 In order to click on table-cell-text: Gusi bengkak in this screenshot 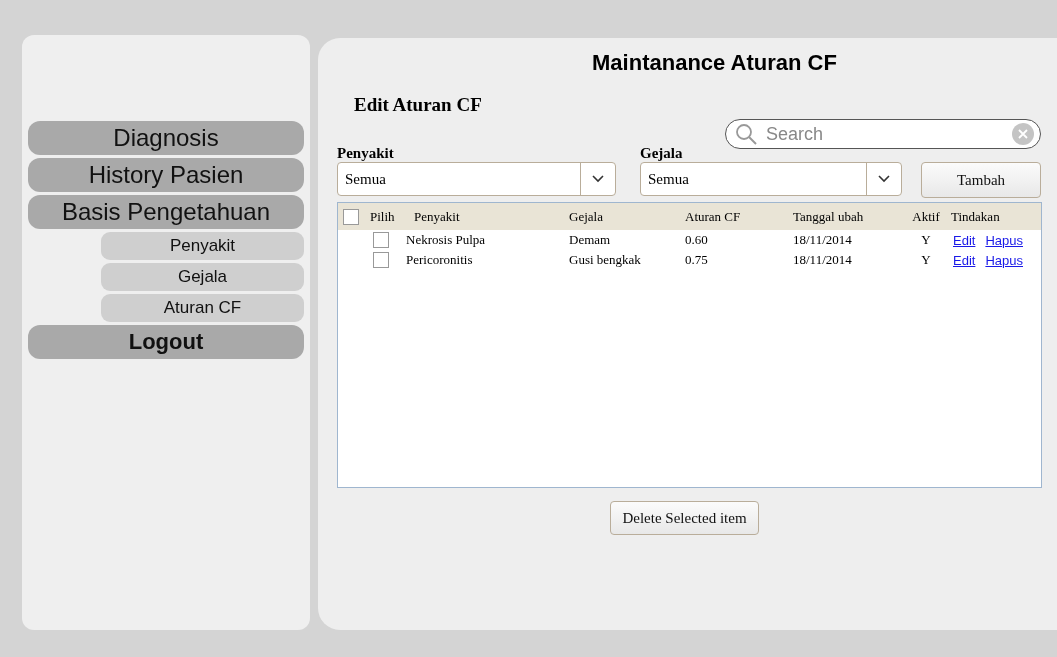, I will do `click(605, 260)`.